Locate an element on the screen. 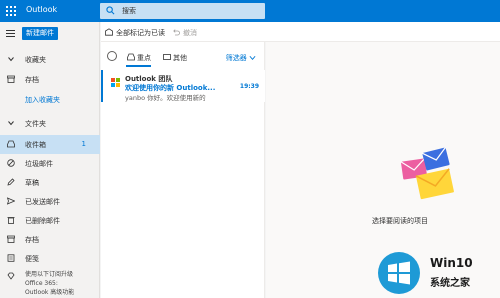 This screenshot has width=500, height=298. folder-label: 收件箱 is located at coordinates (35, 145).